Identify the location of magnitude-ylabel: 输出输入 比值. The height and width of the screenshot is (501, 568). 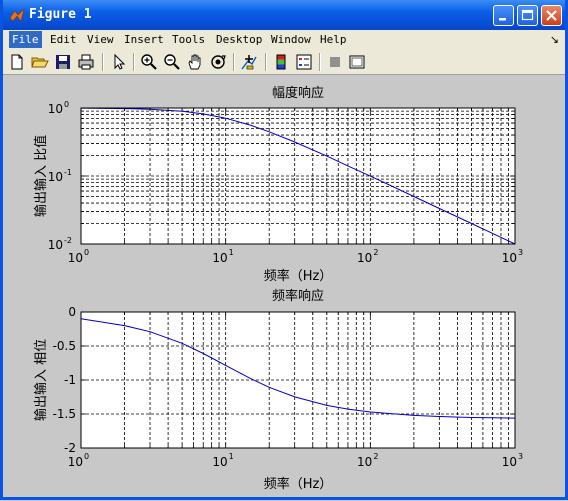
(41, 176).